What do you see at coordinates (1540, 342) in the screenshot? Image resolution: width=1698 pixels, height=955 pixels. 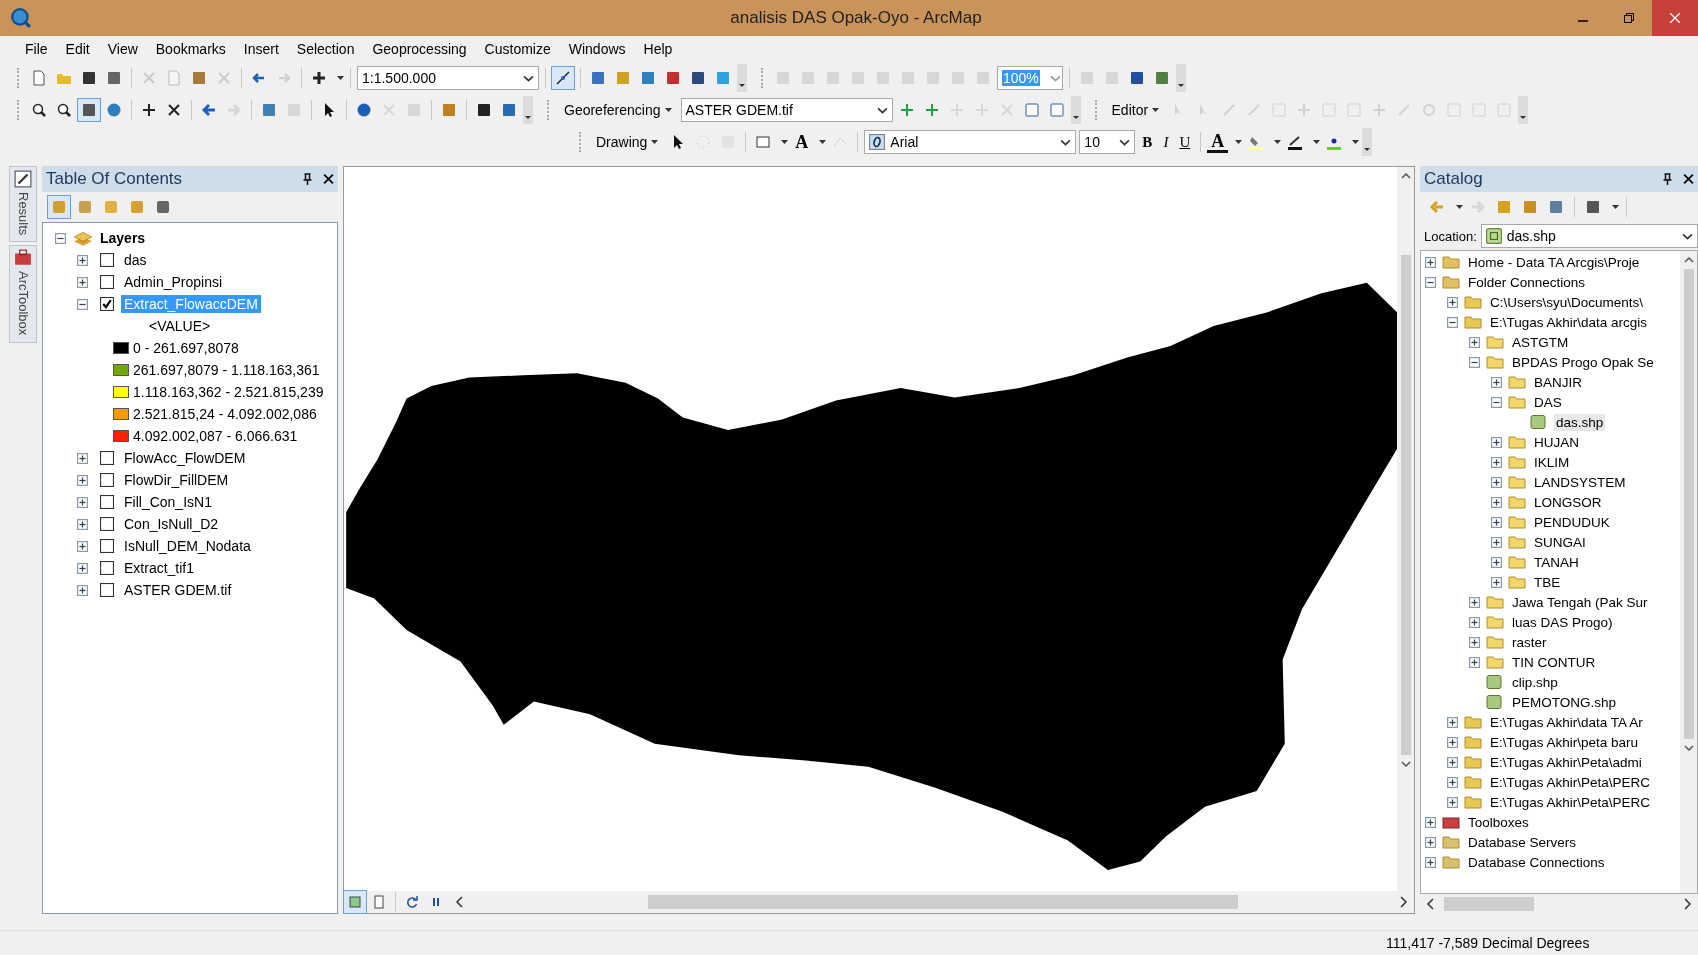 I see `catalog-item: ASTGTM` at bounding box center [1540, 342].